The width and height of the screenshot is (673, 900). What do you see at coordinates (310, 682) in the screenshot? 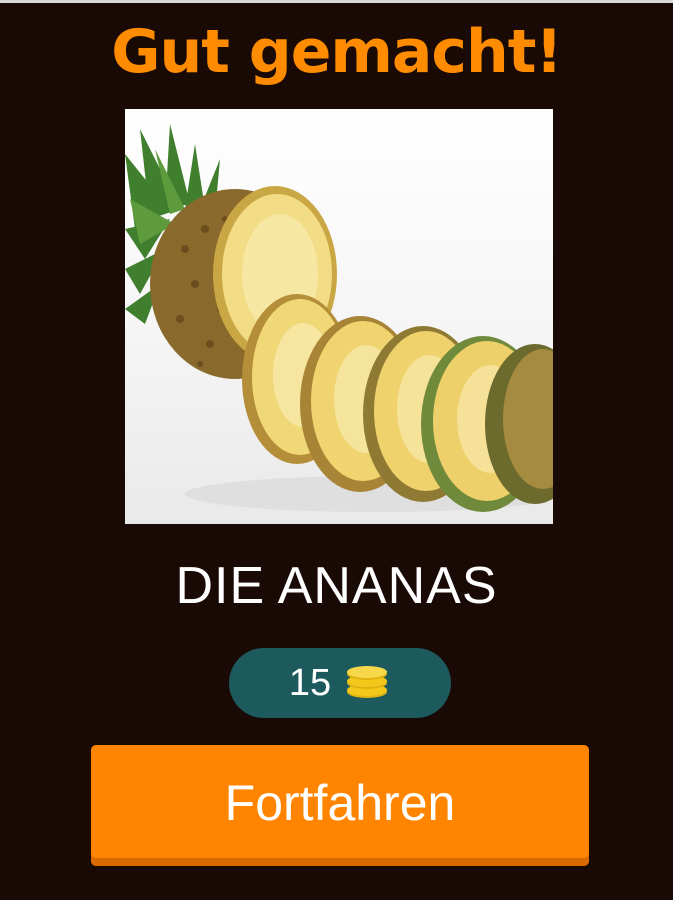
I see `coins-value: 15` at bounding box center [310, 682].